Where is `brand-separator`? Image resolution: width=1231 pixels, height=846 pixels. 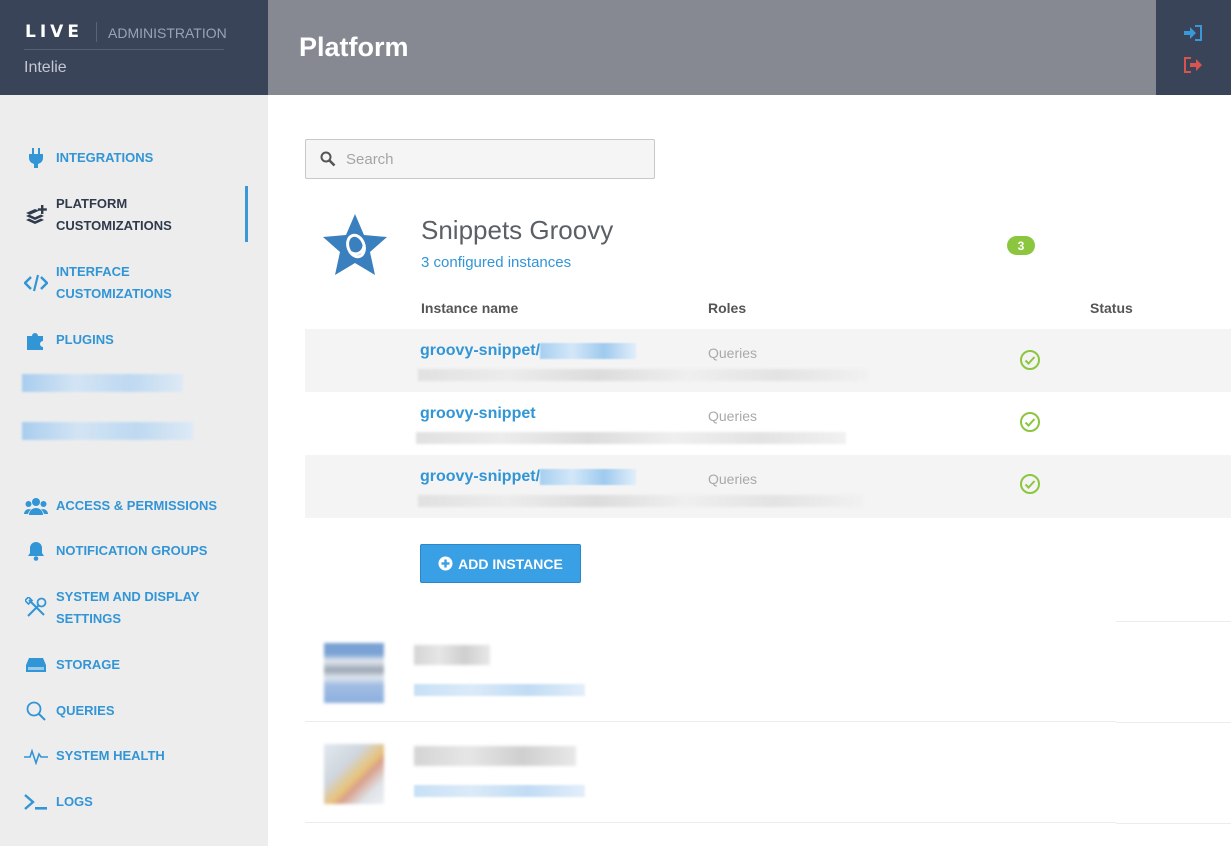
brand-separator is located at coordinates (96, 32).